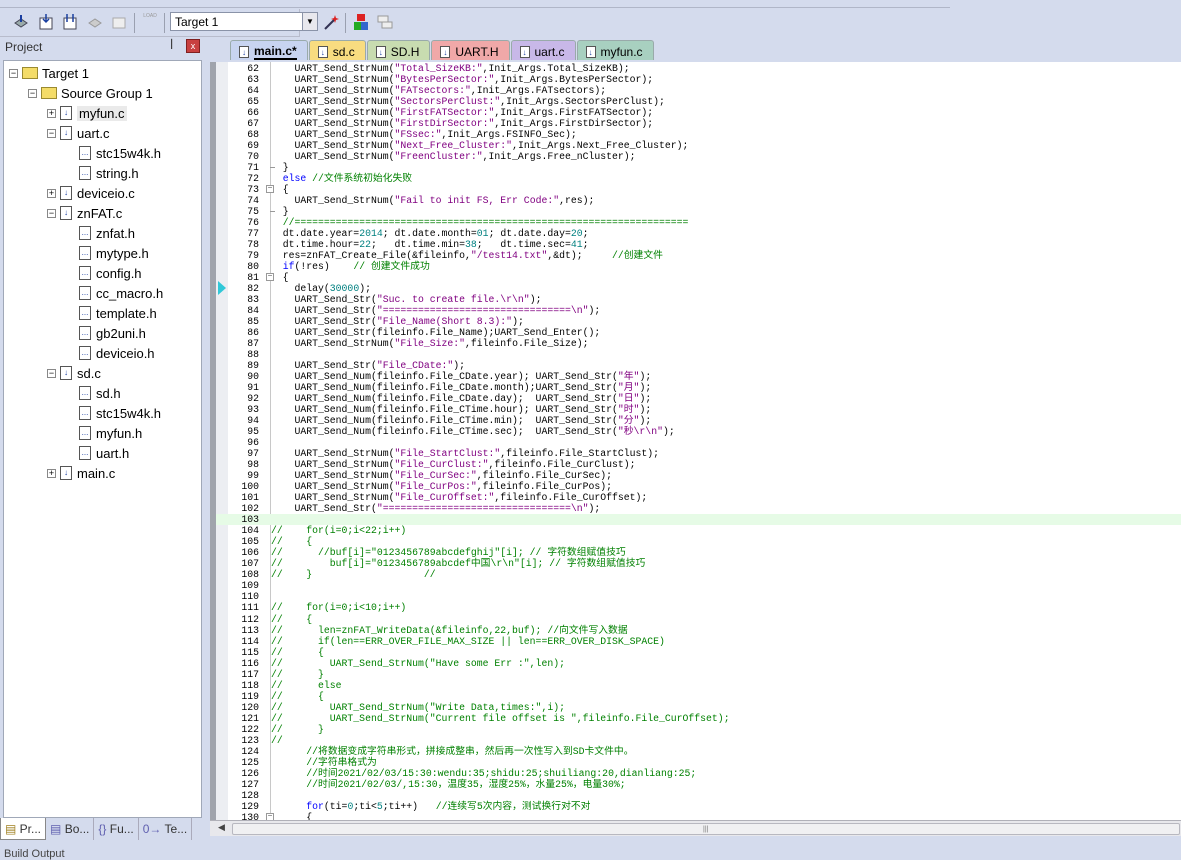 The height and width of the screenshot is (860, 1181). I want to click on manage-components-icon, so click(361, 22).